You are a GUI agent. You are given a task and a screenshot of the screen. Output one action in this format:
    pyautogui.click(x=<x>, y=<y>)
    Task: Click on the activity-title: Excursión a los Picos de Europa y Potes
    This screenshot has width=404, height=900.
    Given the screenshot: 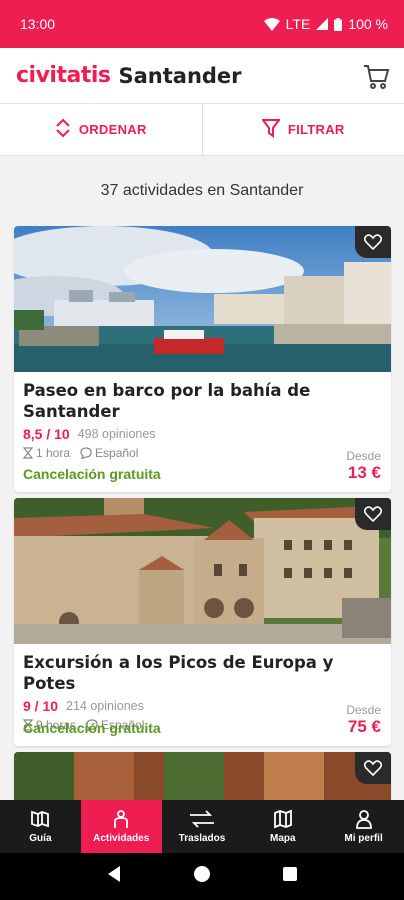 What is the action you would take?
    pyautogui.click(x=202, y=673)
    